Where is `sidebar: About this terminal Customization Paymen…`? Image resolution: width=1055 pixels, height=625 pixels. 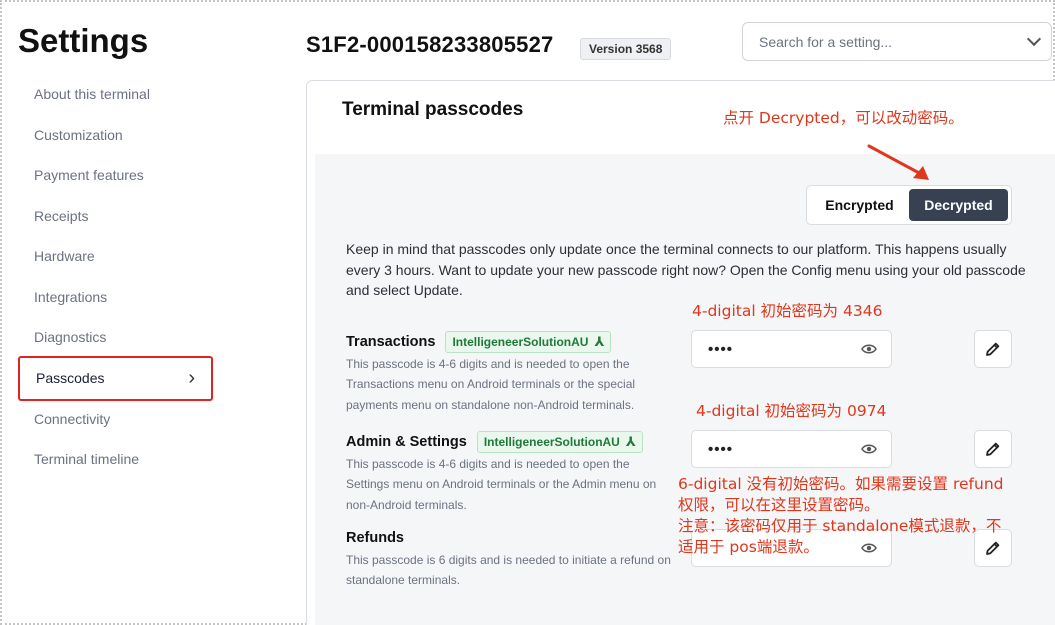 sidebar: About this terminal Customization Paymen… is located at coordinates (115, 277).